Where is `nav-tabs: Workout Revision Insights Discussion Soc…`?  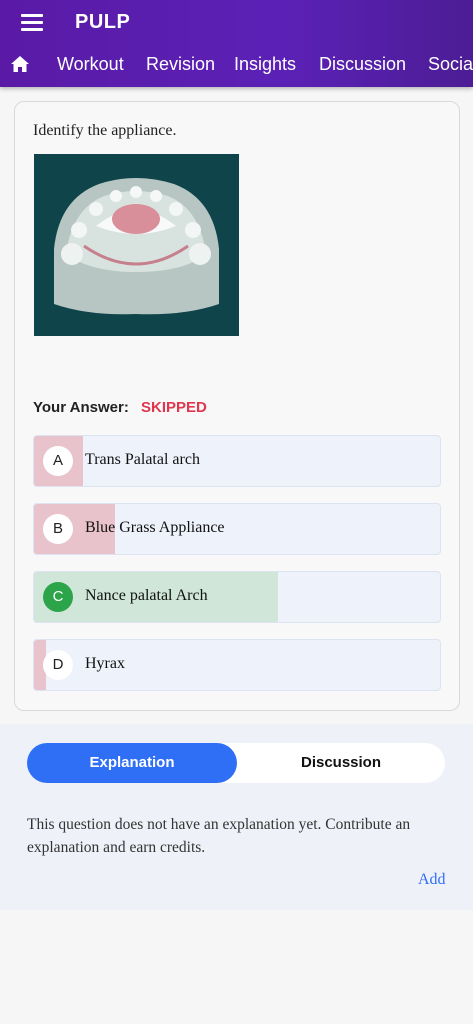 nav-tabs: Workout Revision Insights Discussion Soc… is located at coordinates (236, 64).